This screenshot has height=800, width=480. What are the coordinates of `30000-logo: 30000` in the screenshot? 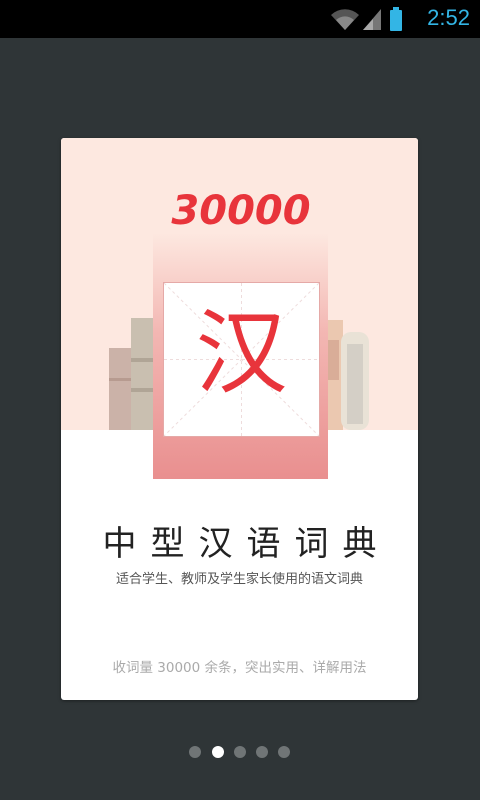 It's located at (240, 210).